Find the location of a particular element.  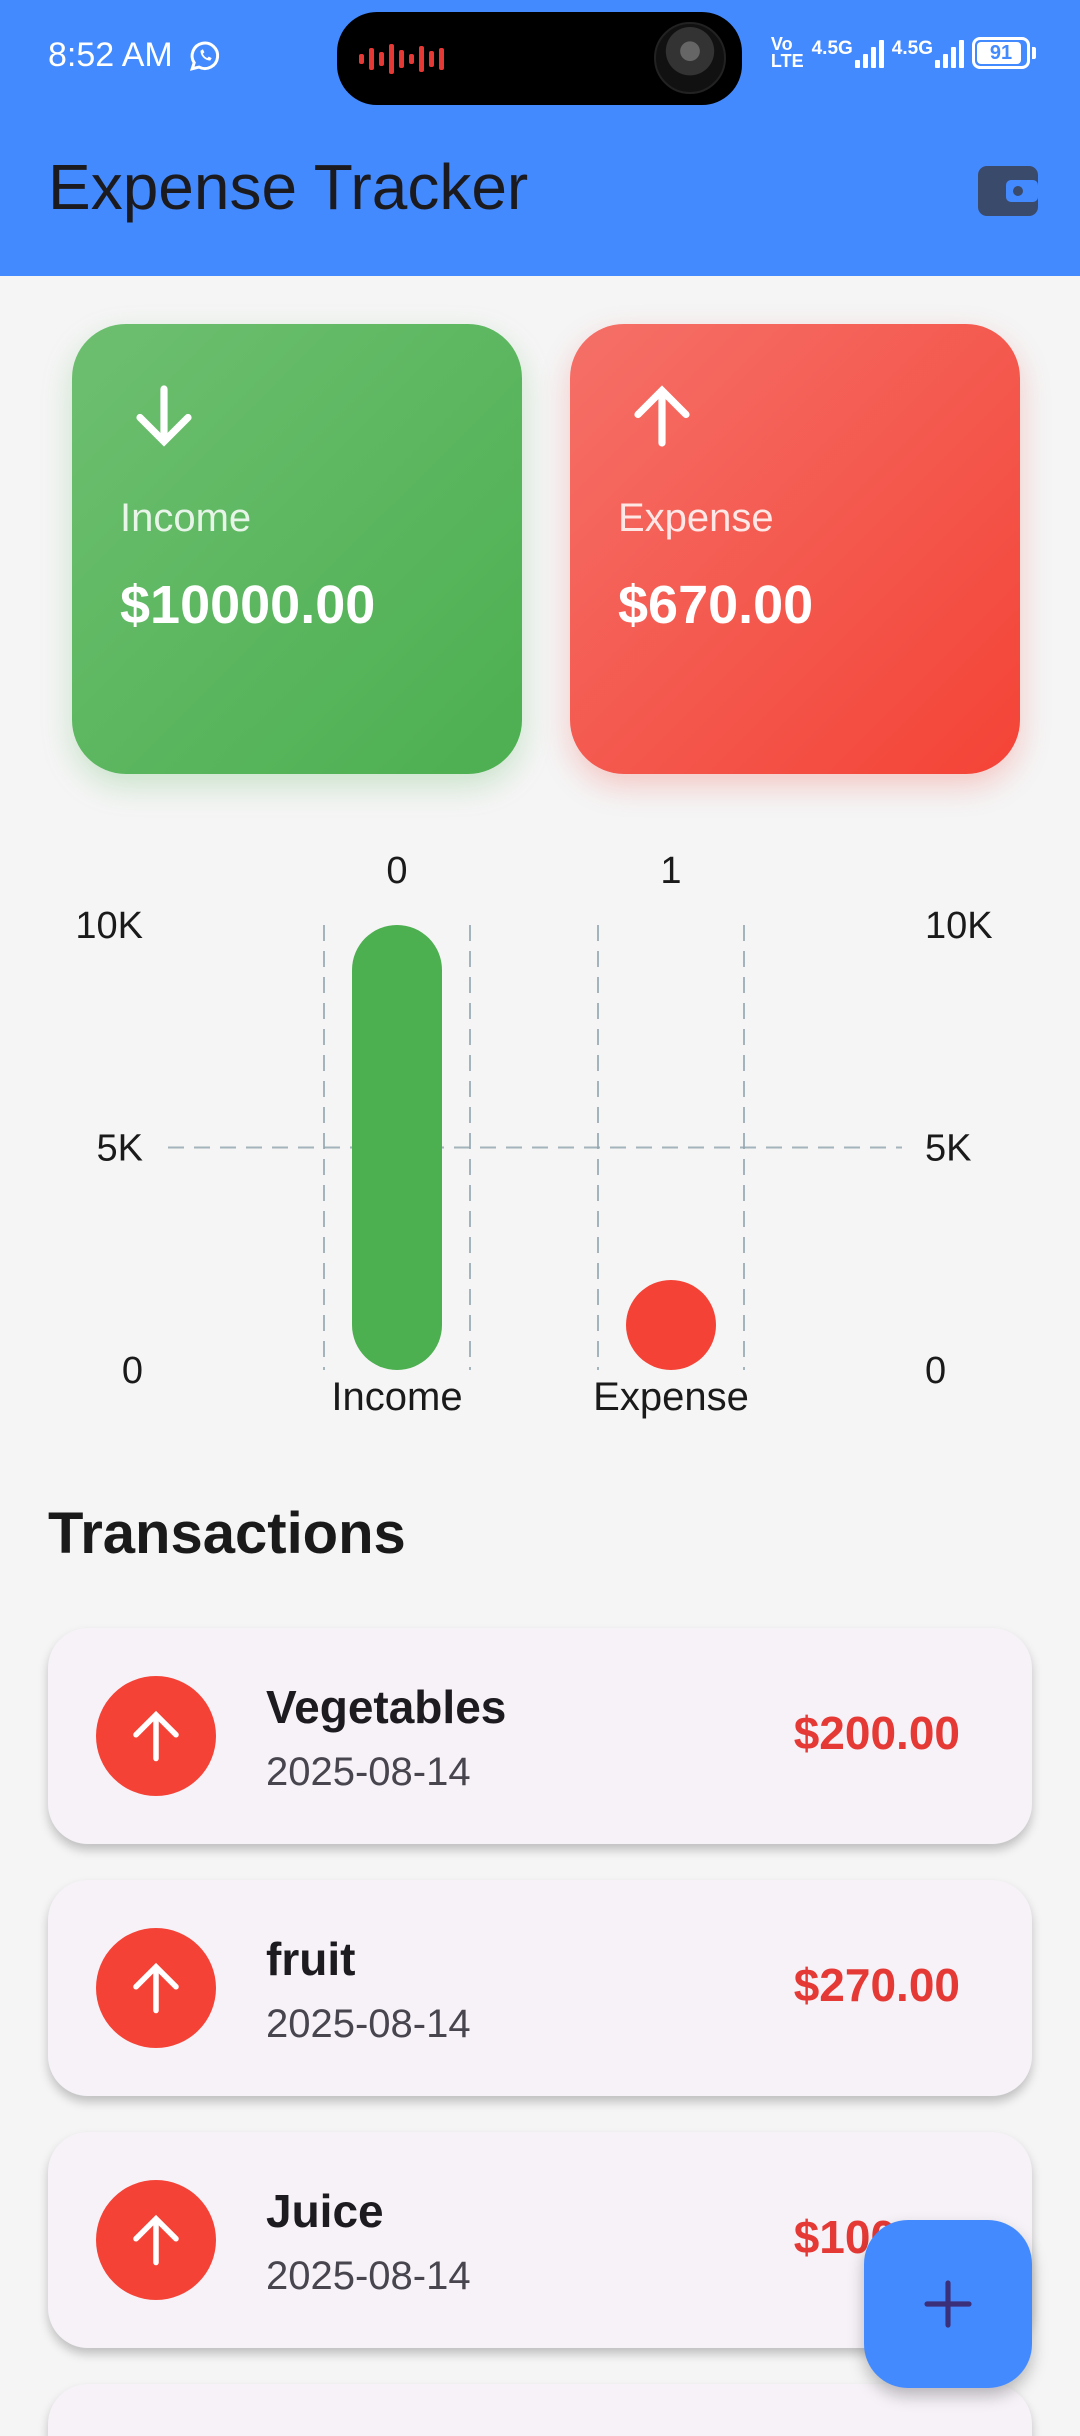

transaction-title: Vegetables is located at coordinates (386, 1707).